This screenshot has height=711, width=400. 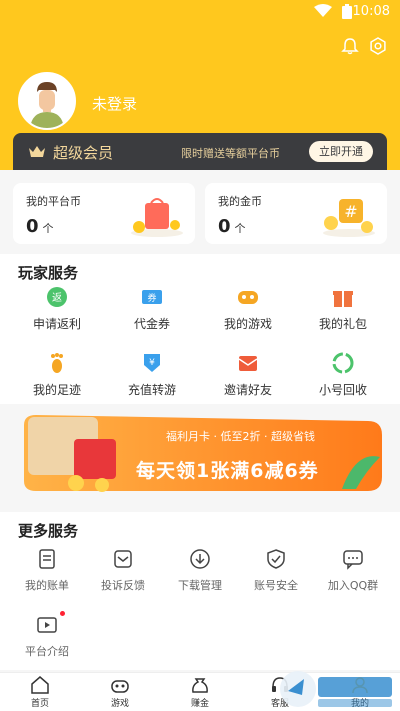 What do you see at coordinates (227, 471) in the screenshot?
I see `banner-main-text: 每天领1张满6减6券` at bounding box center [227, 471].